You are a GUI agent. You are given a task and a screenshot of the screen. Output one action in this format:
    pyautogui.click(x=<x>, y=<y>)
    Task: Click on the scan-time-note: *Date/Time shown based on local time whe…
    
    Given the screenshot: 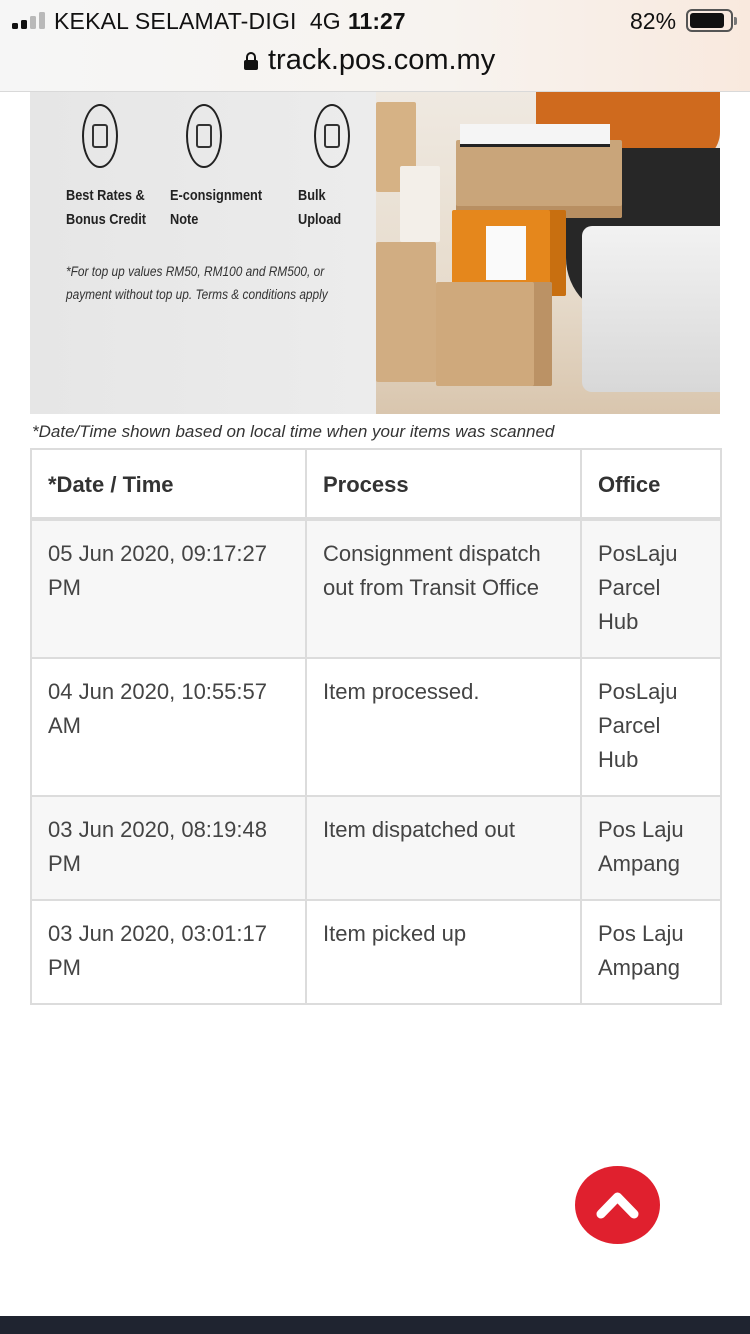 What is the action you would take?
    pyautogui.click(x=293, y=431)
    